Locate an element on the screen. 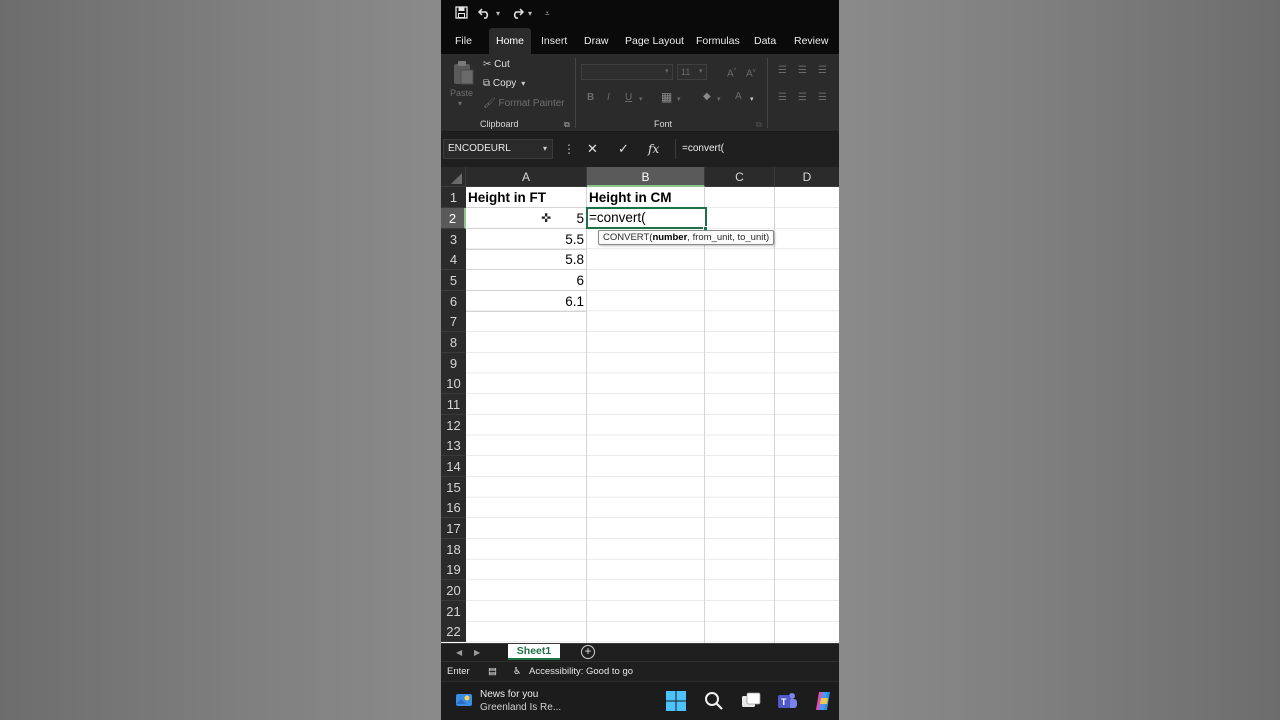  scroll-sheets-right-icon: ▶ is located at coordinates (477, 653).